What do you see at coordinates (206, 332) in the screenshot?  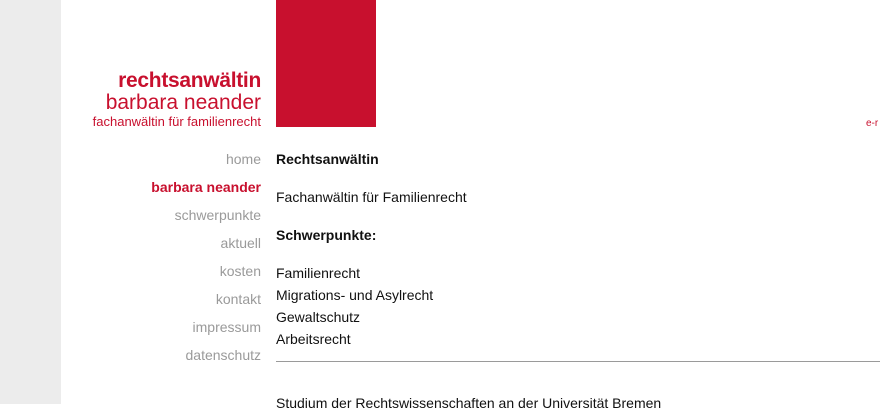 I see `nav-item-impressum: impressum` at bounding box center [206, 332].